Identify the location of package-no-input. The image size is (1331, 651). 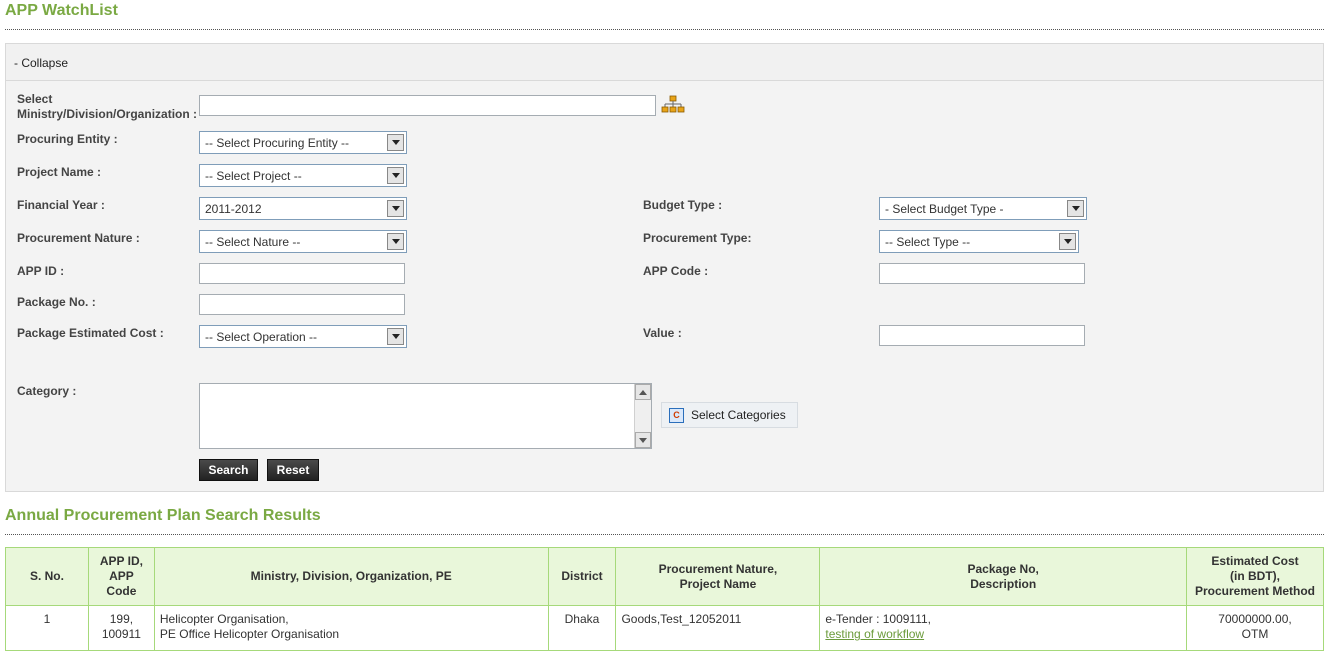
(302, 304).